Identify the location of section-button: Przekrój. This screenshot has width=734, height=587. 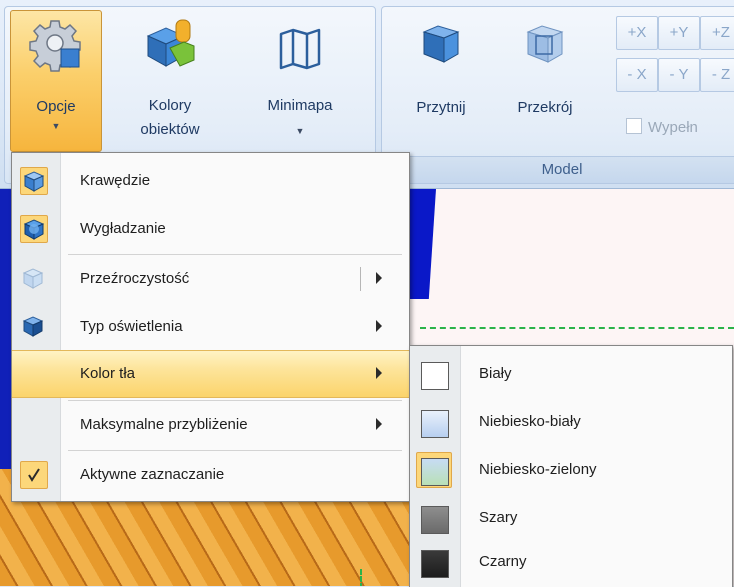
(545, 72).